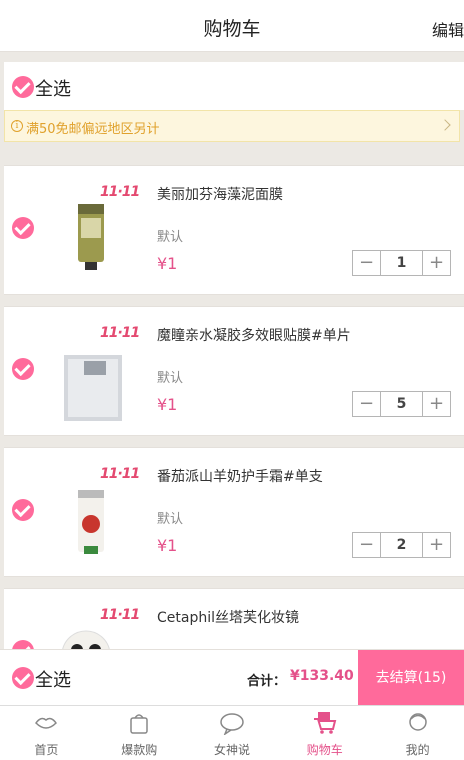  I want to click on shipping-notice: i 满50免邮偏远地区另计, so click(232, 126).